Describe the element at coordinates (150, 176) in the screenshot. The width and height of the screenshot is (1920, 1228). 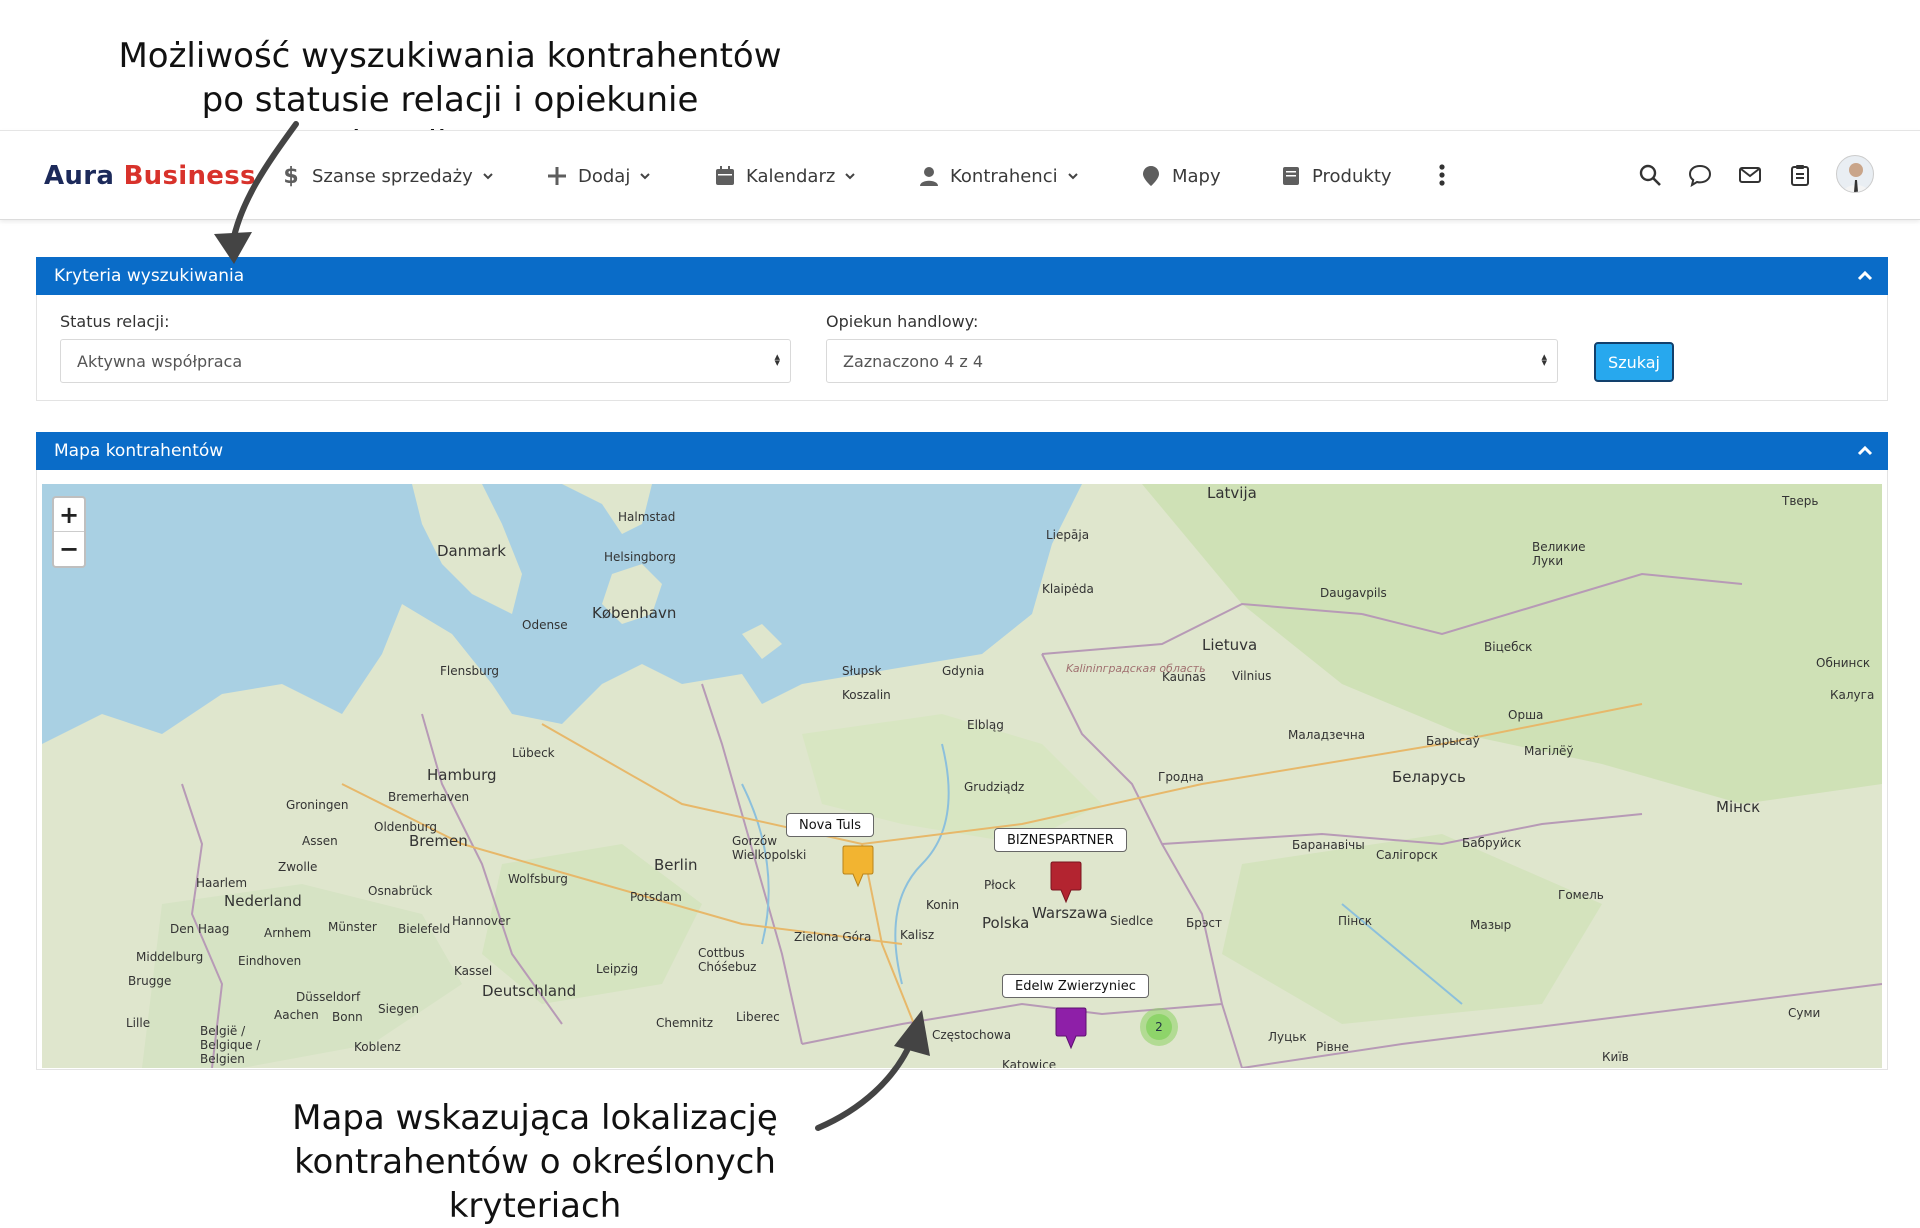
I see `brand-logo: Aura Business` at that location.